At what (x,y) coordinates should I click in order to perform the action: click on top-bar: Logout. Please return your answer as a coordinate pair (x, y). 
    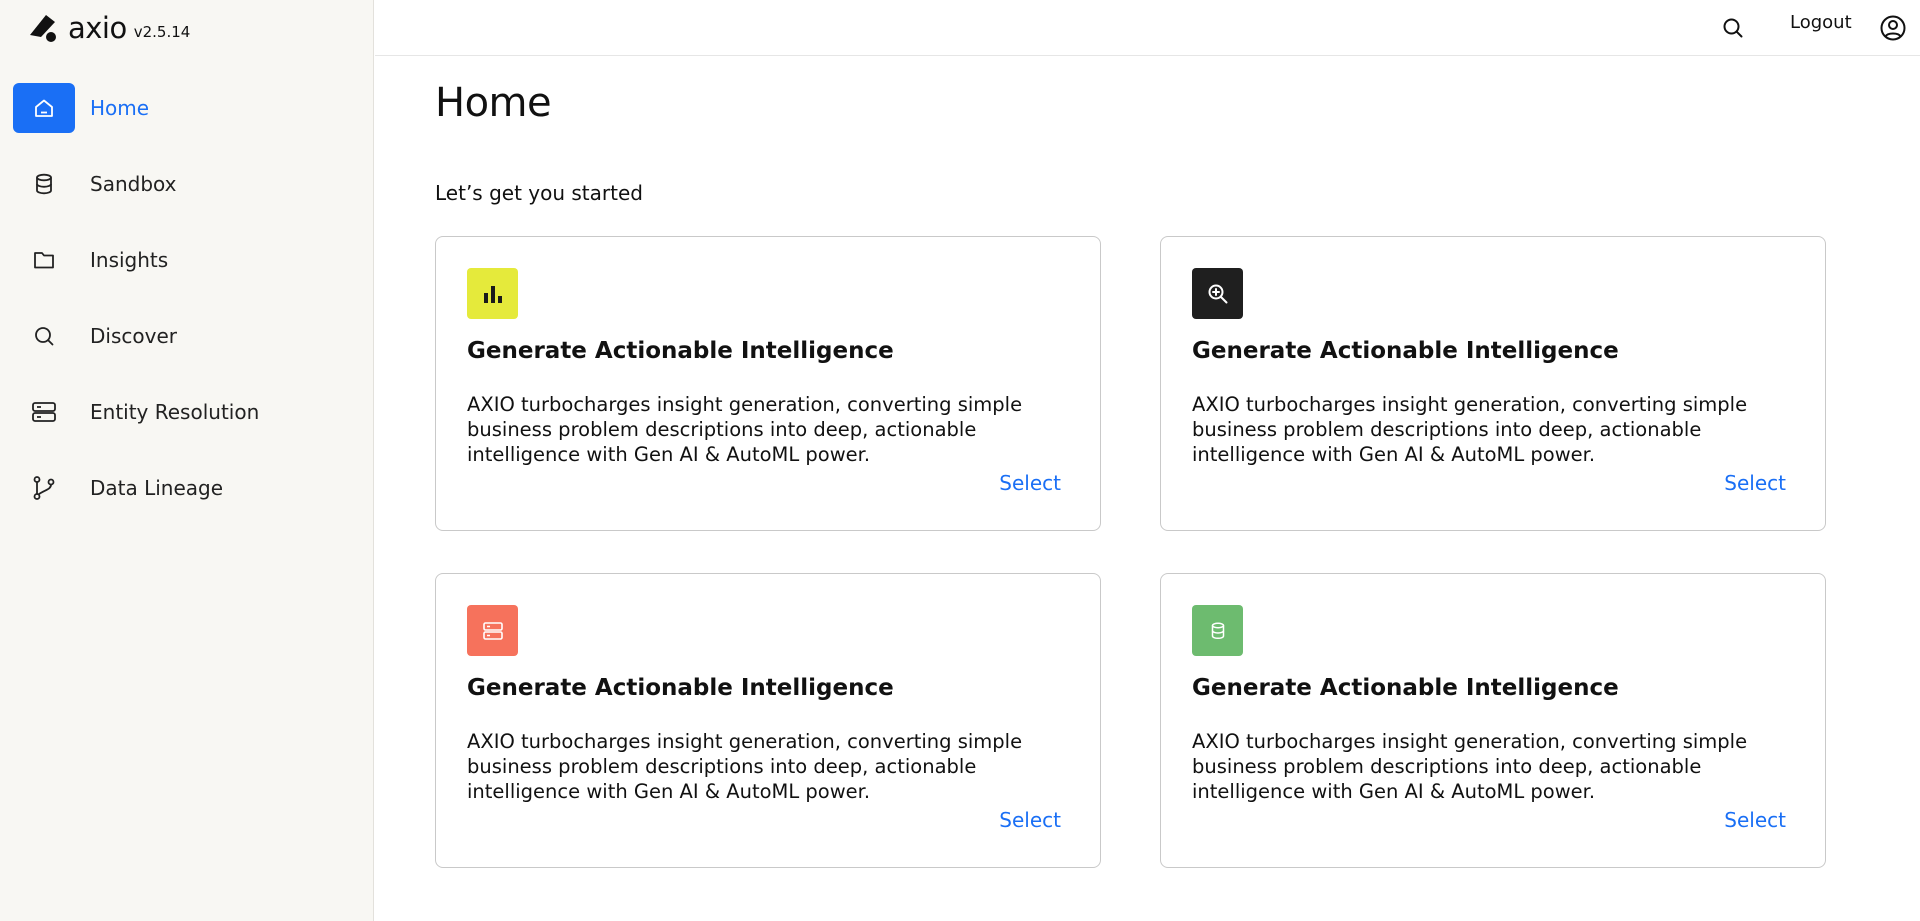
    Looking at the image, I should click on (1147, 28).